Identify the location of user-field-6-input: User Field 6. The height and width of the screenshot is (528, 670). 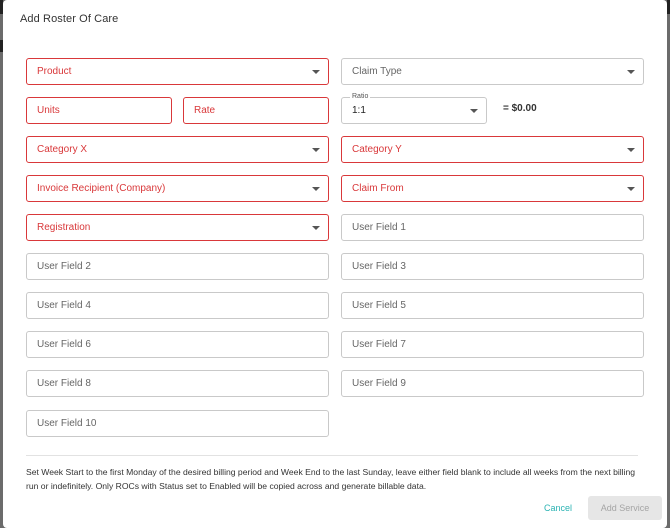
(177, 344).